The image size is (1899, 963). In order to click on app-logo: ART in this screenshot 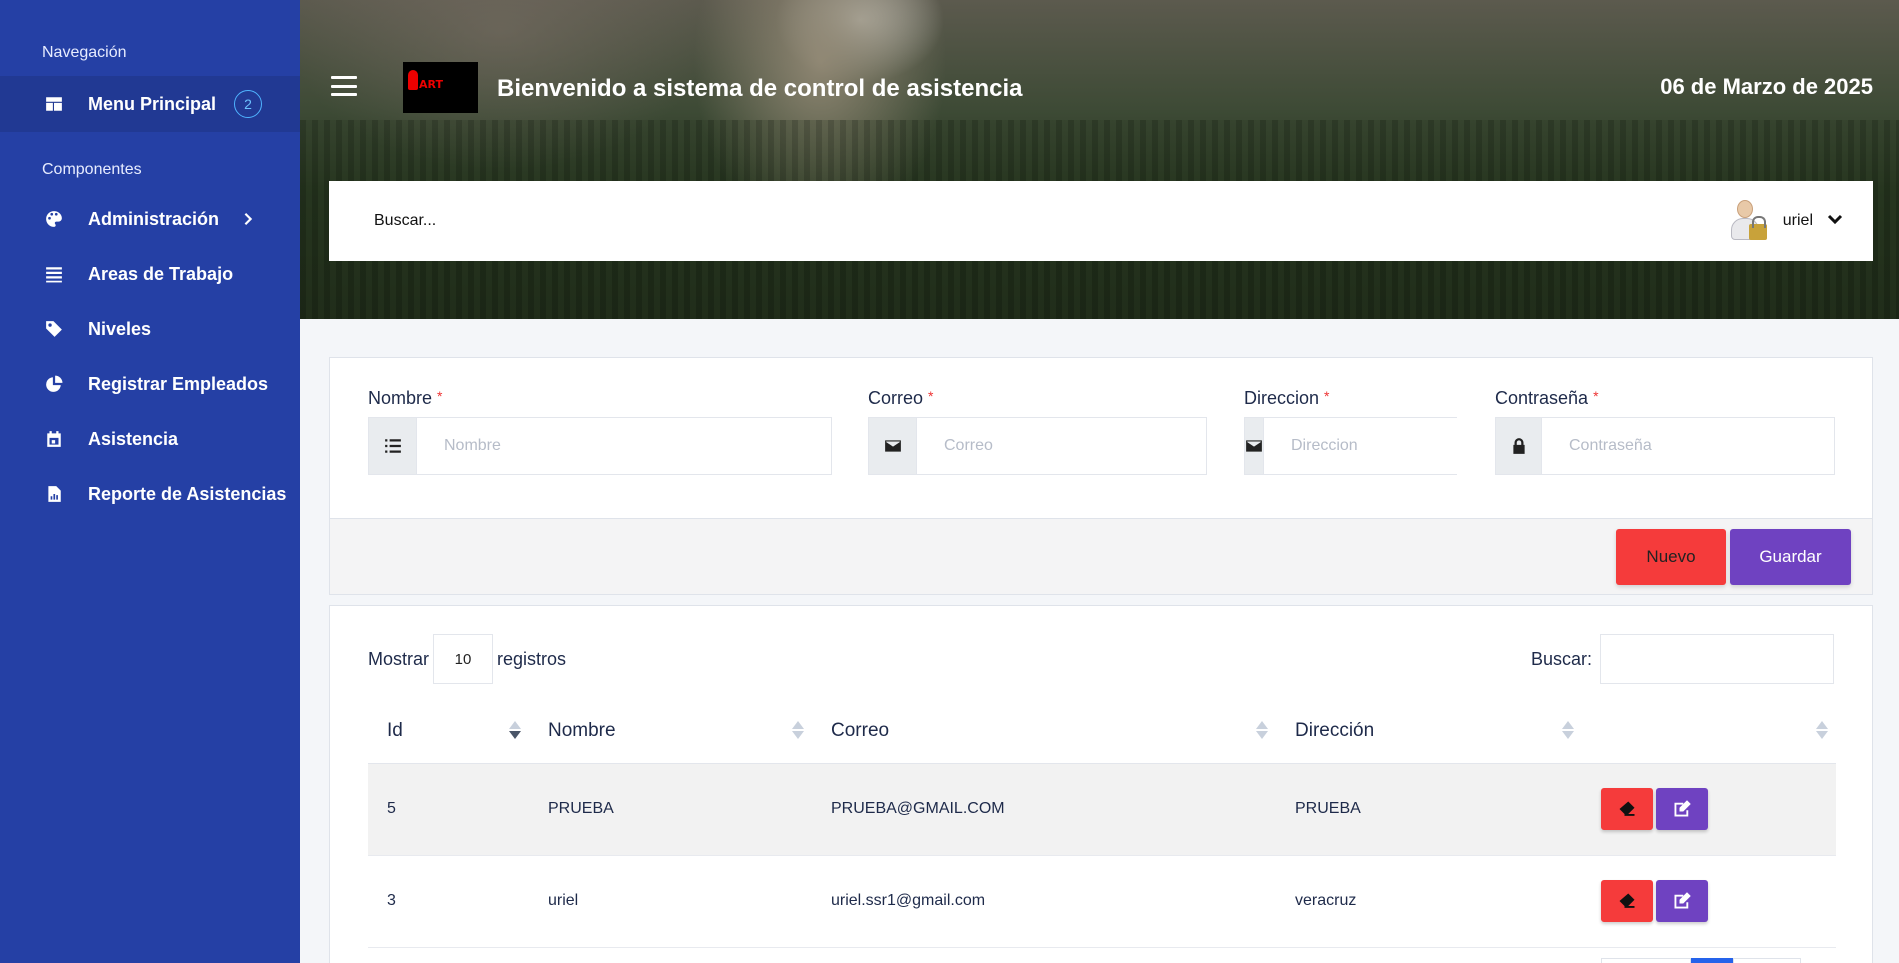, I will do `click(440, 87)`.